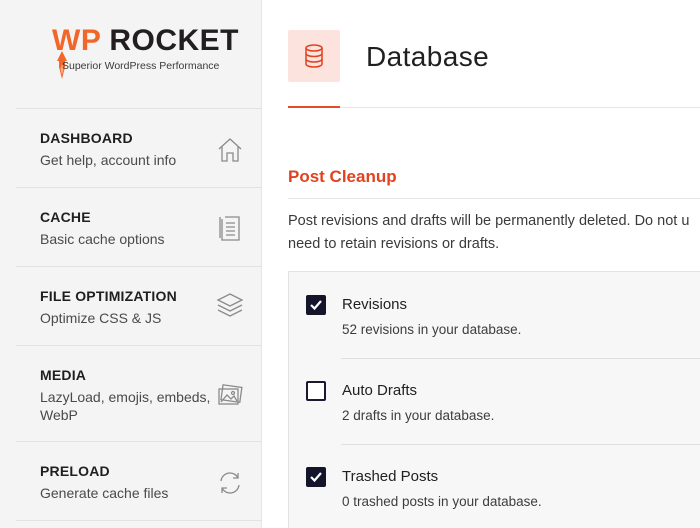 Image resolution: width=700 pixels, height=528 pixels. I want to click on revisions-checkbox, so click(316, 305).